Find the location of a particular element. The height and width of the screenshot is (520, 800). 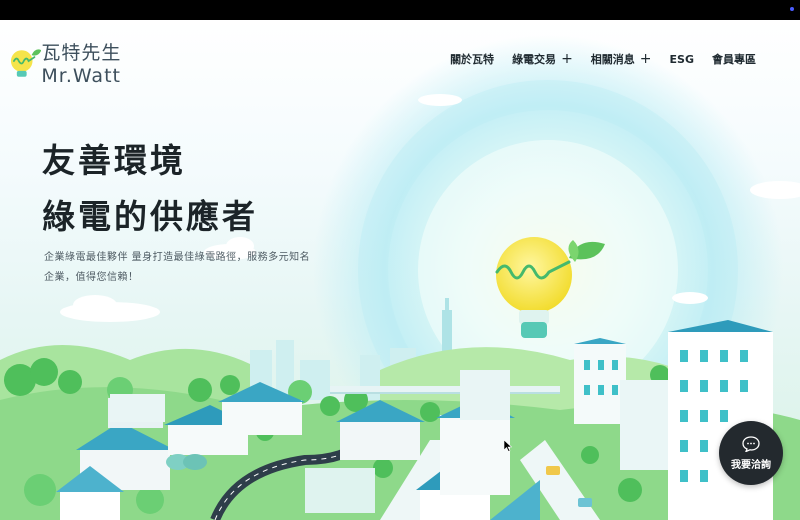

headline-line-1: 友善環境 is located at coordinates (114, 160).